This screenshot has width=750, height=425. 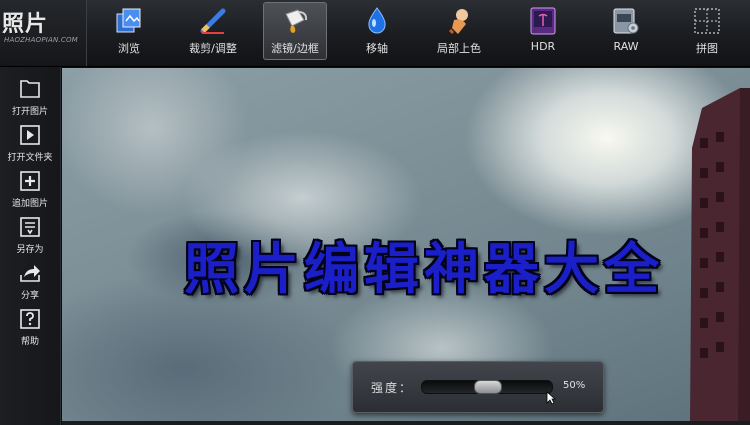 I want to click on sidebar-item-open-folder-label: 打开文件夹, so click(x=30, y=158).